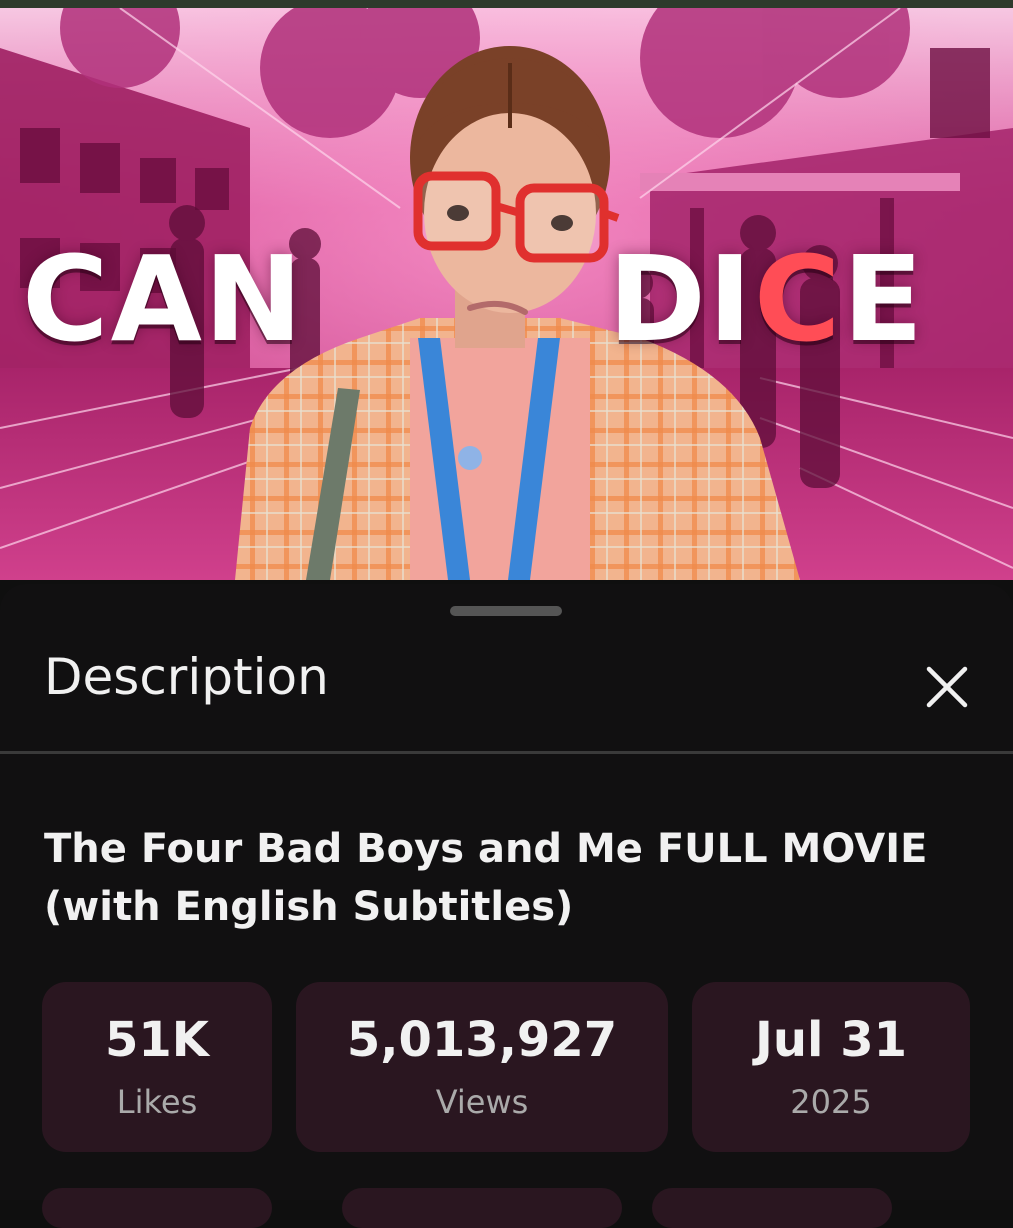 The image size is (1013, 1228). What do you see at coordinates (681, 299) in the screenshot?
I see `thumbnail-title-right-prefix: DI` at bounding box center [681, 299].